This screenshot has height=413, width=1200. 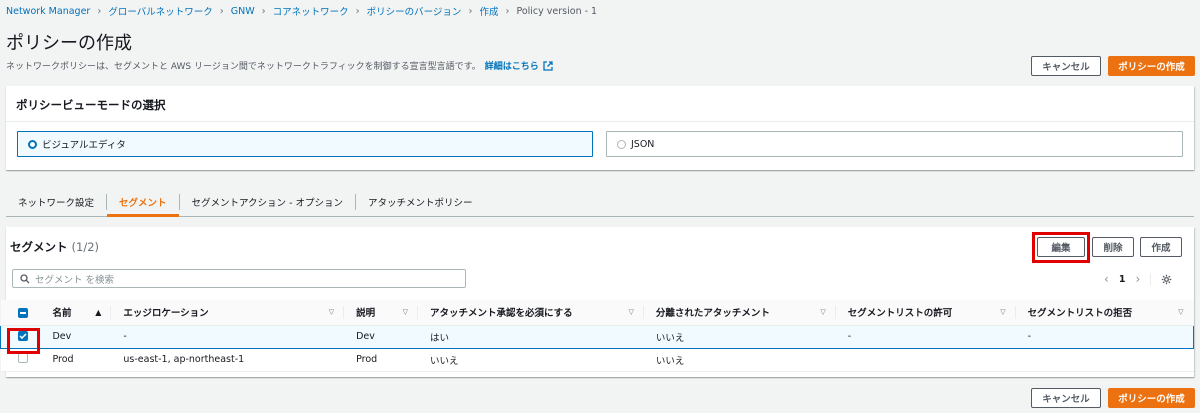 I want to click on column-allow-list: セグメントリストの許可 ▽, so click(x=925, y=313).